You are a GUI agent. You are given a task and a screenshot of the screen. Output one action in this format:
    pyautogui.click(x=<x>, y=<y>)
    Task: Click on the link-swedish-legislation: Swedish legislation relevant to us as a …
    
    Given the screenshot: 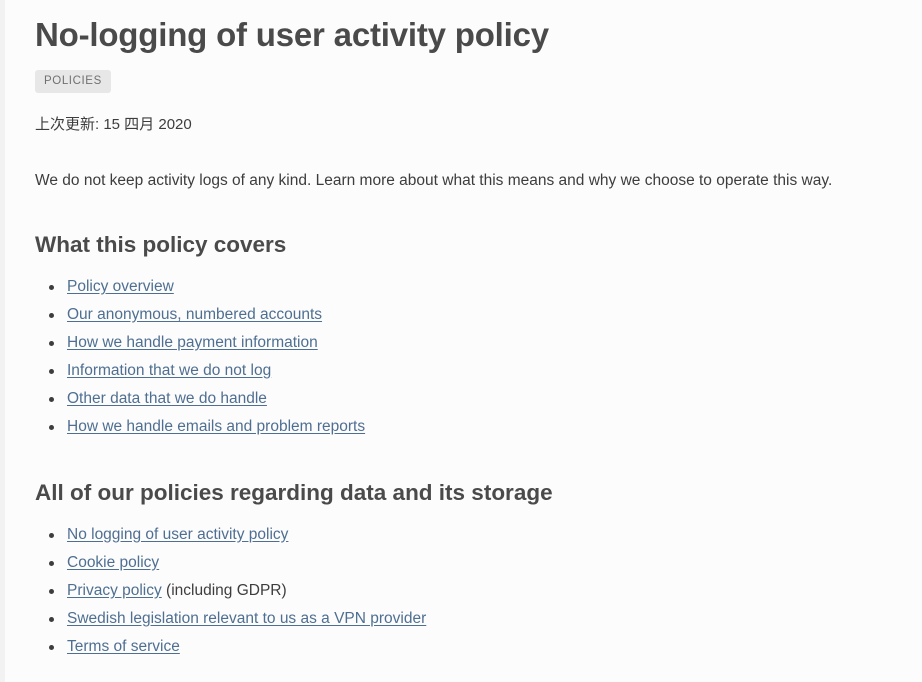 What is the action you would take?
    pyautogui.click(x=246, y=618)
    